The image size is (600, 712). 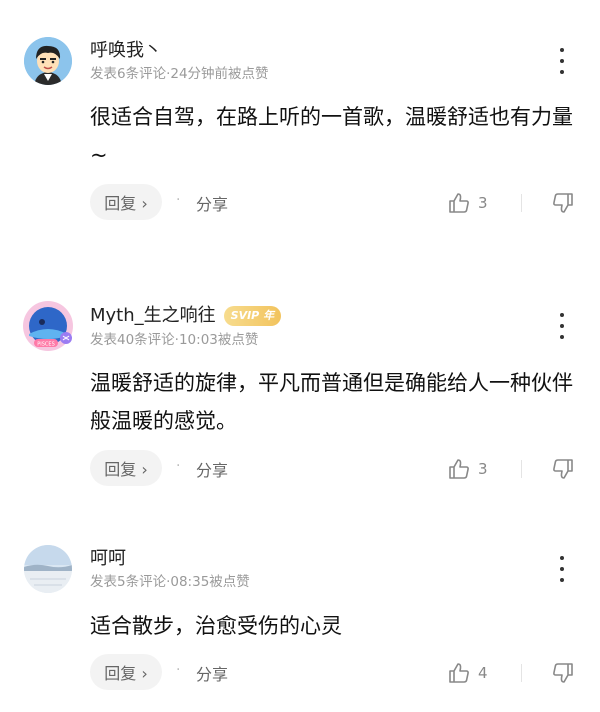 I want to click on cartoon-boy-avatar-icon, so click(x=48, y=61).